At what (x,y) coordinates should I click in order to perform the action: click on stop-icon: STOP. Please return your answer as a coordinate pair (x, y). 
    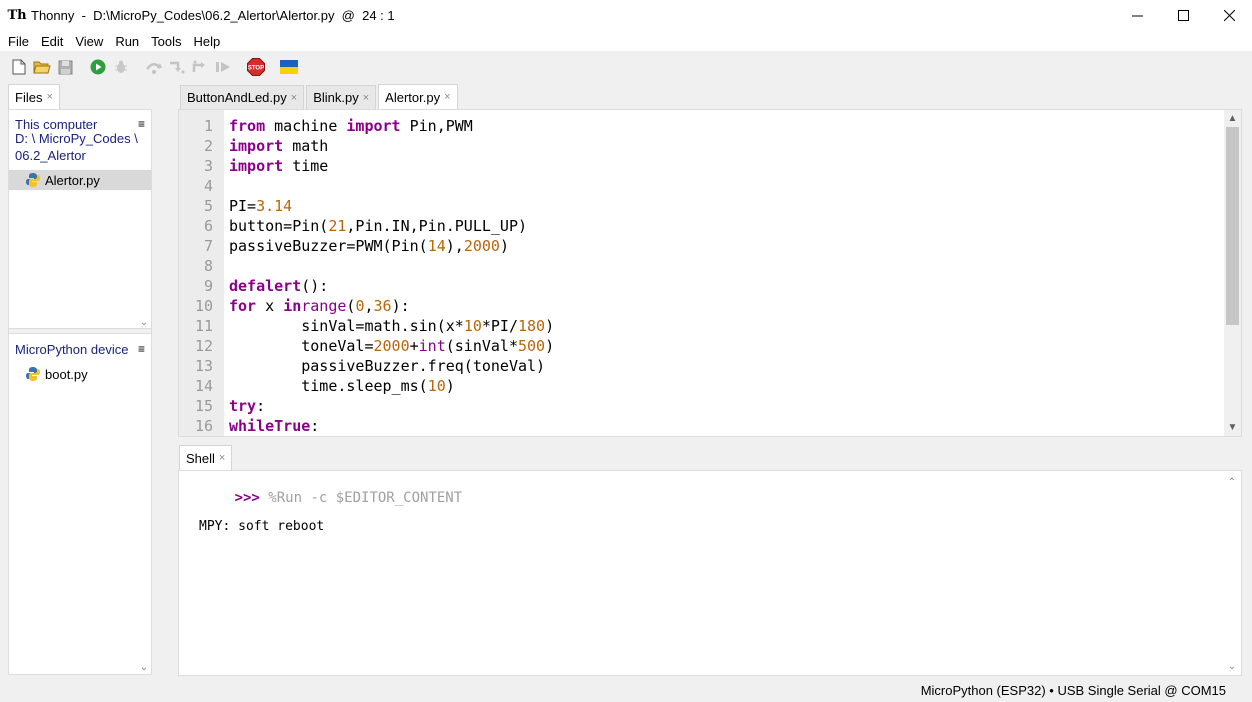
    Looking at the image, I should click on (256, 67).